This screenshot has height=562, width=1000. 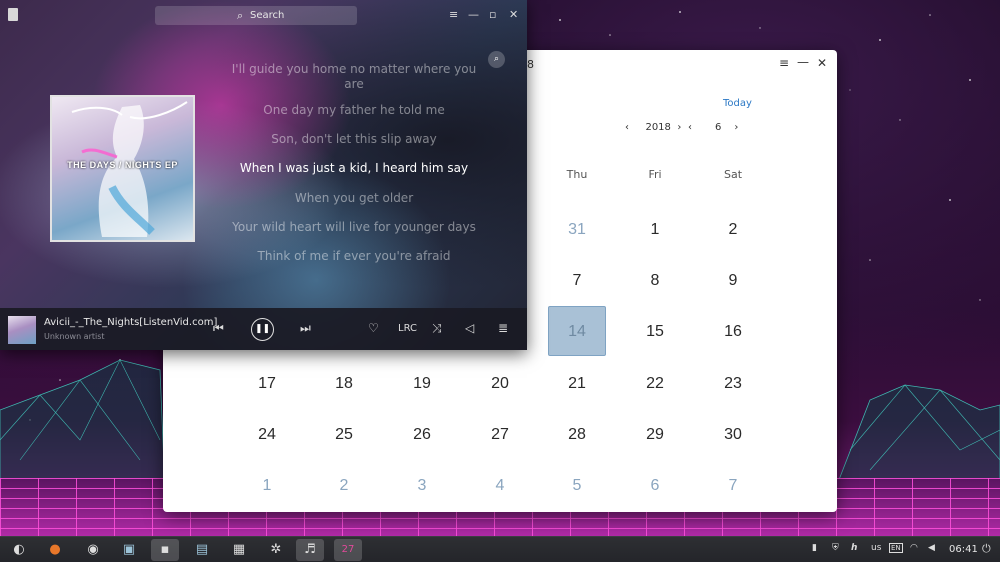 I want to click on music-app-icon, so click(x=13, y=14).